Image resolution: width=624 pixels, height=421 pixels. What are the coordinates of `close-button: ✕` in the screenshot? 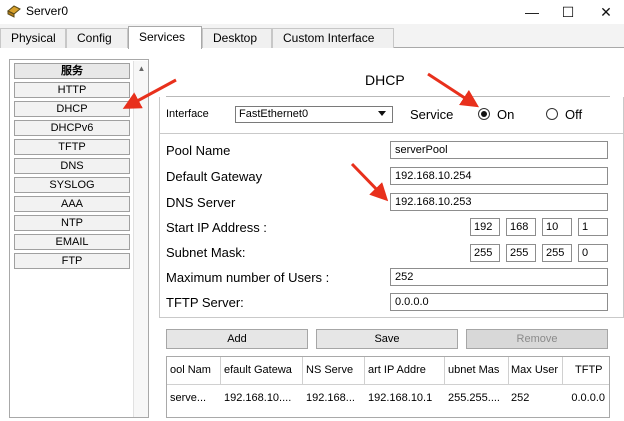 It's located at (606, 12).